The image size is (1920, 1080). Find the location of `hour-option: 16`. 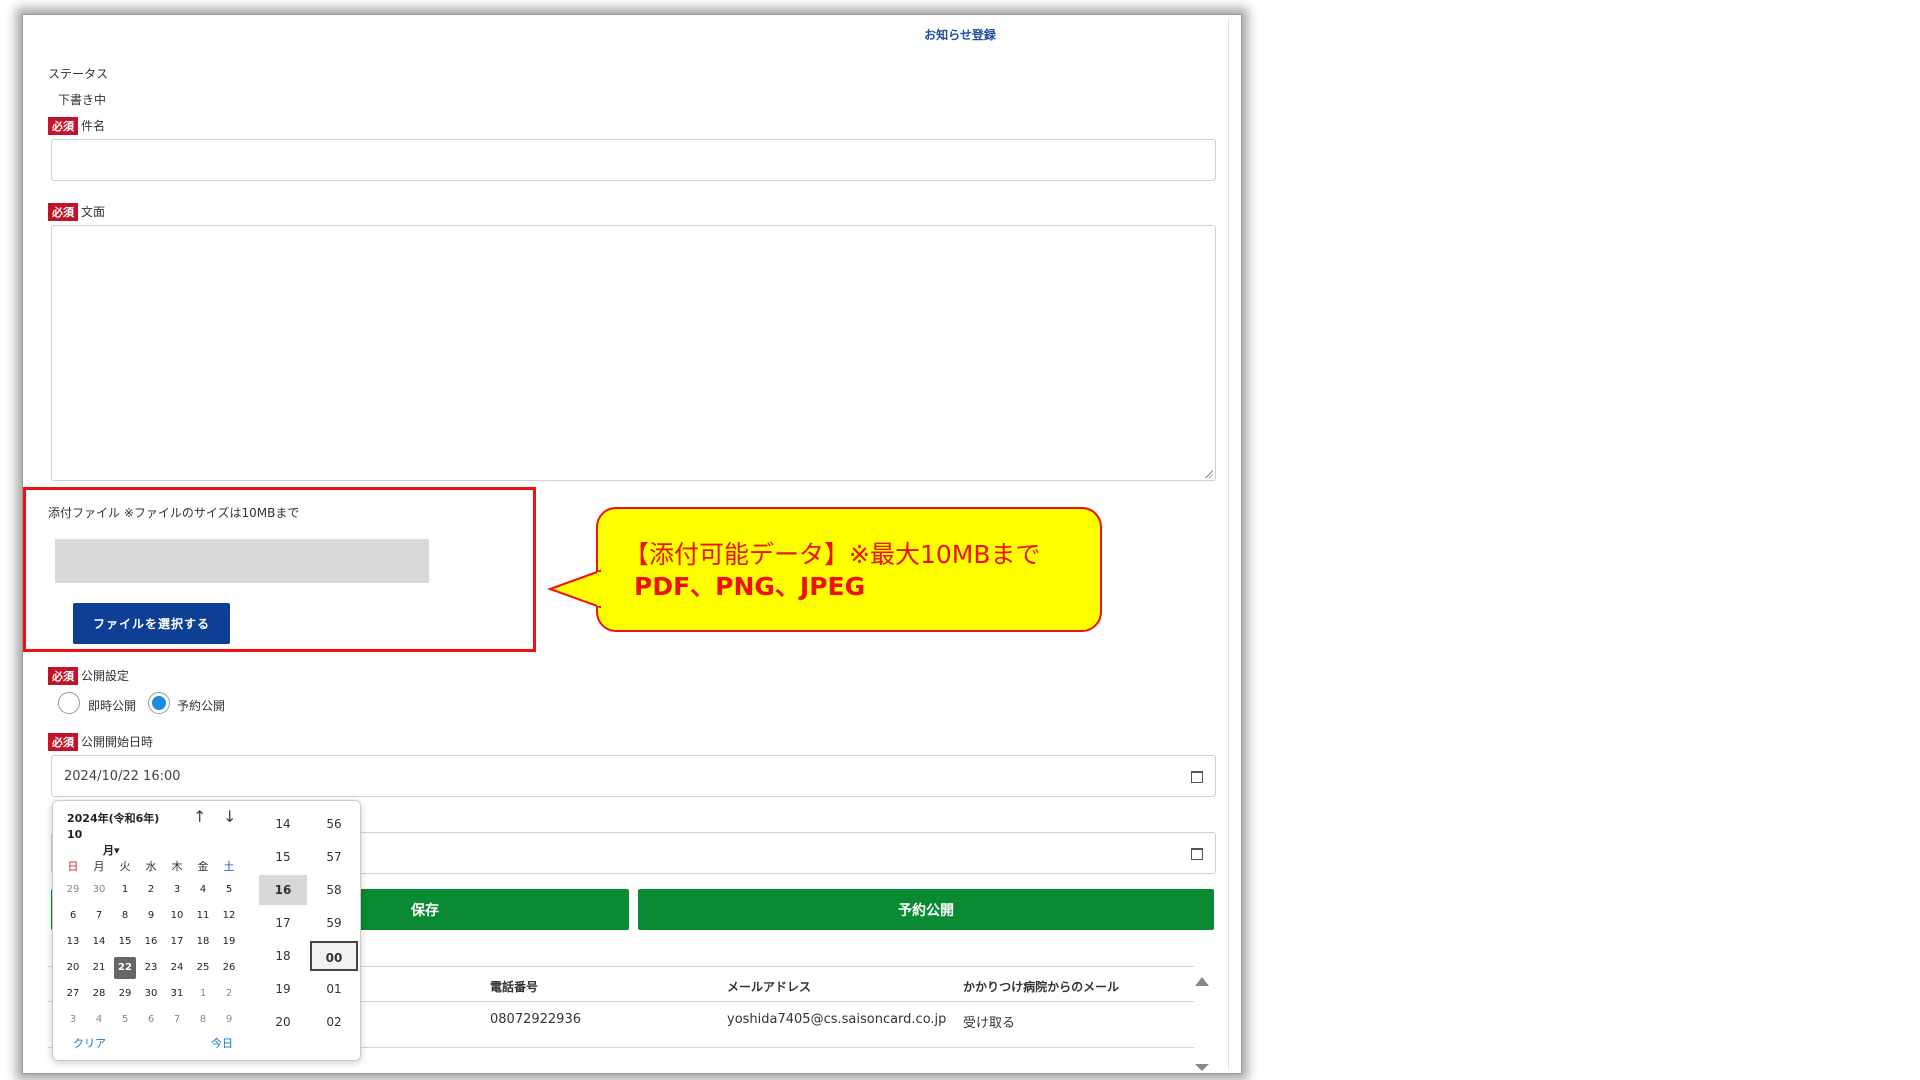

hour-option: 16 is located at coordinates (283, 890).